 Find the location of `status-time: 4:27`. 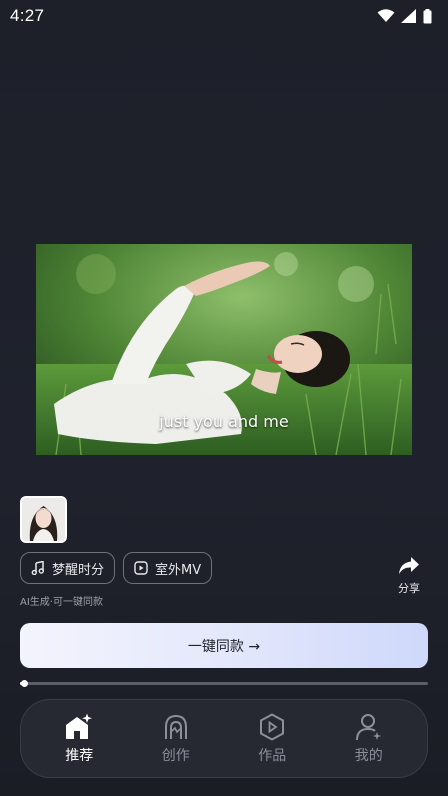

status-time: 4:27 is located at coordinates (27, 15).